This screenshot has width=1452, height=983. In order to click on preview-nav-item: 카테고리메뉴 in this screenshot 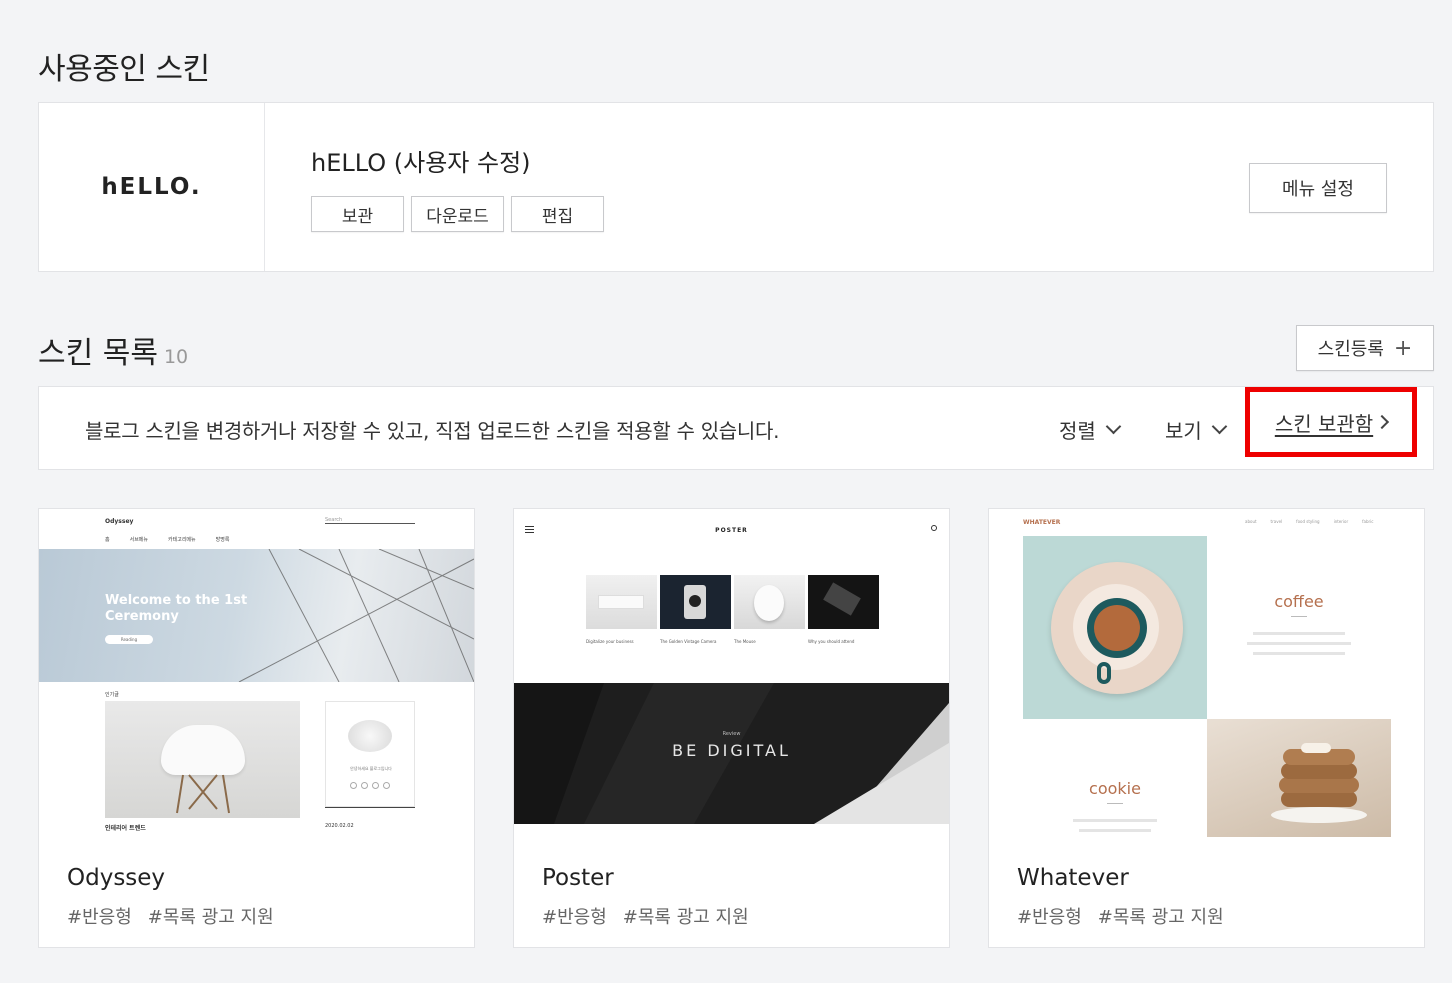, I will do `click(182, 540)`.